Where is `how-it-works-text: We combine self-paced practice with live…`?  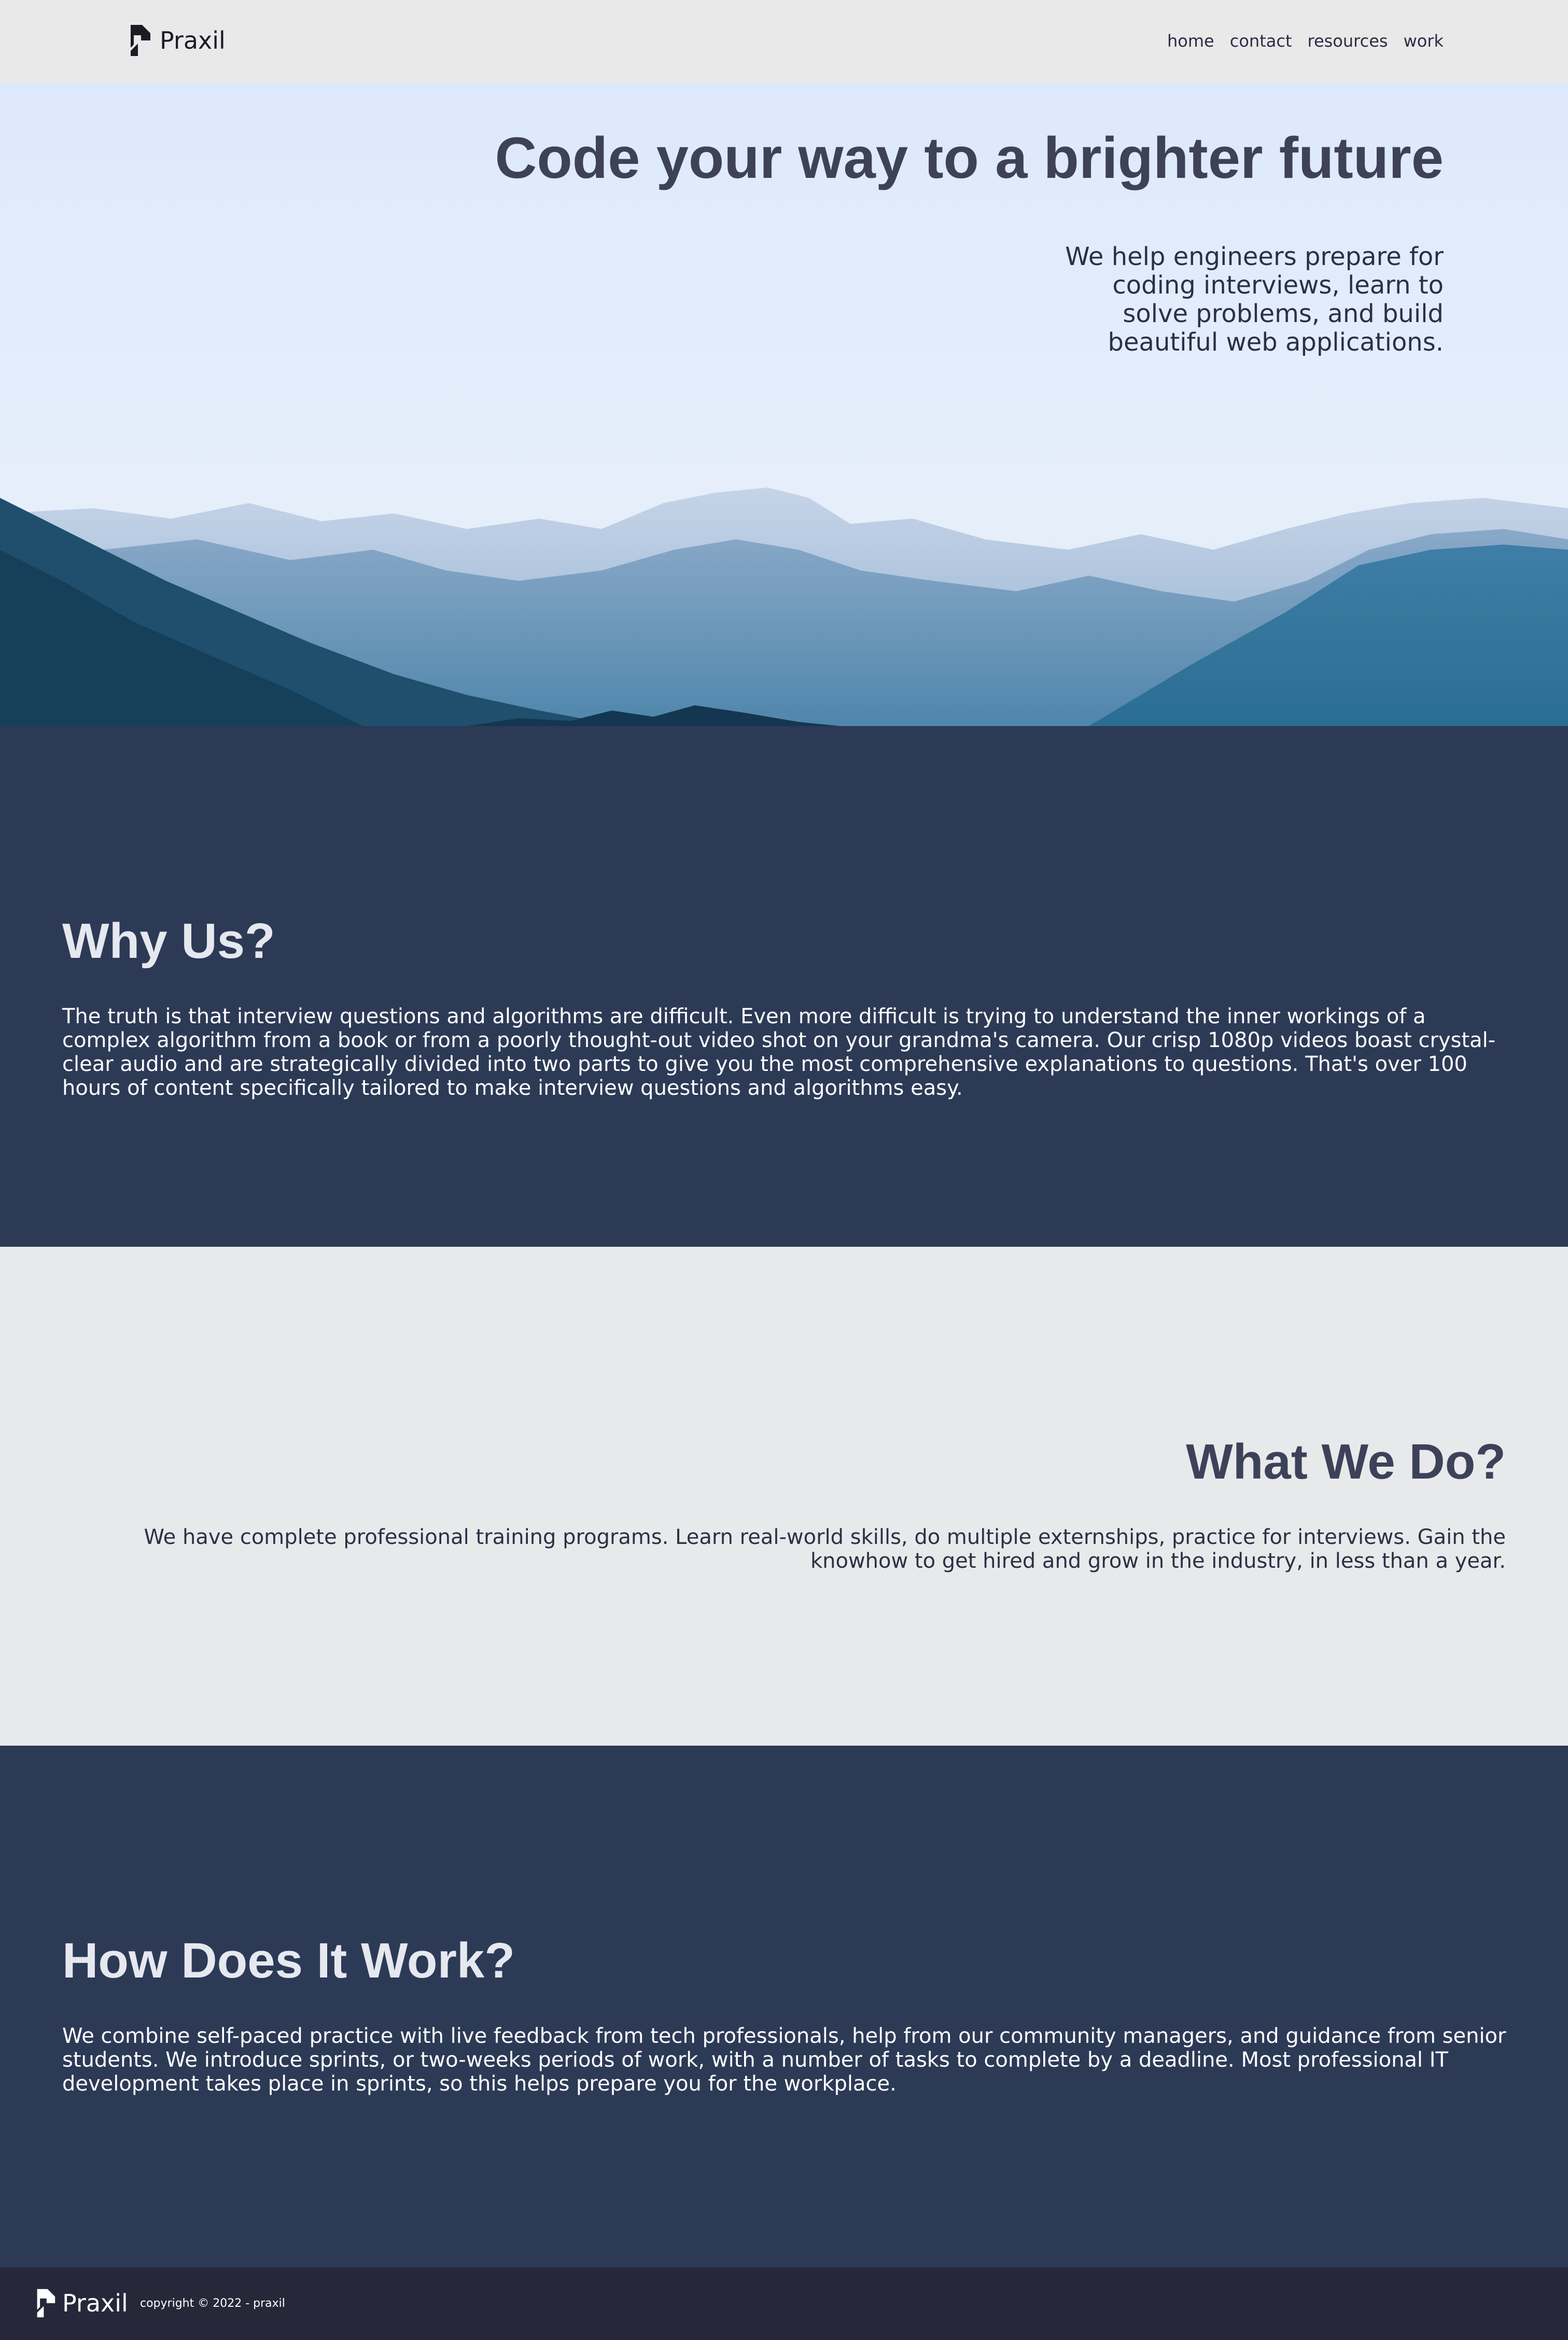 how-it-works-text: We combine self-paced practice with live… is located at coordinates (784, 2060).